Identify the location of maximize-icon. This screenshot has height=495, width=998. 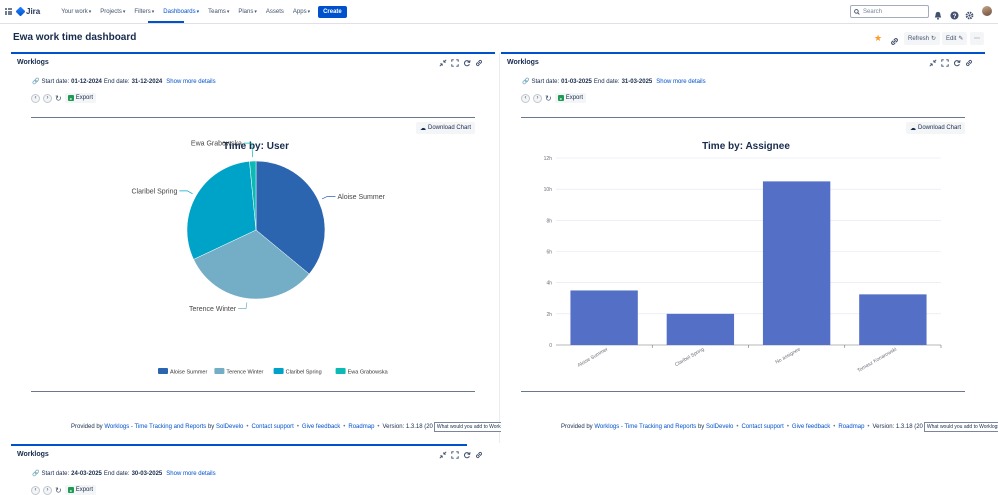
(455, 455).